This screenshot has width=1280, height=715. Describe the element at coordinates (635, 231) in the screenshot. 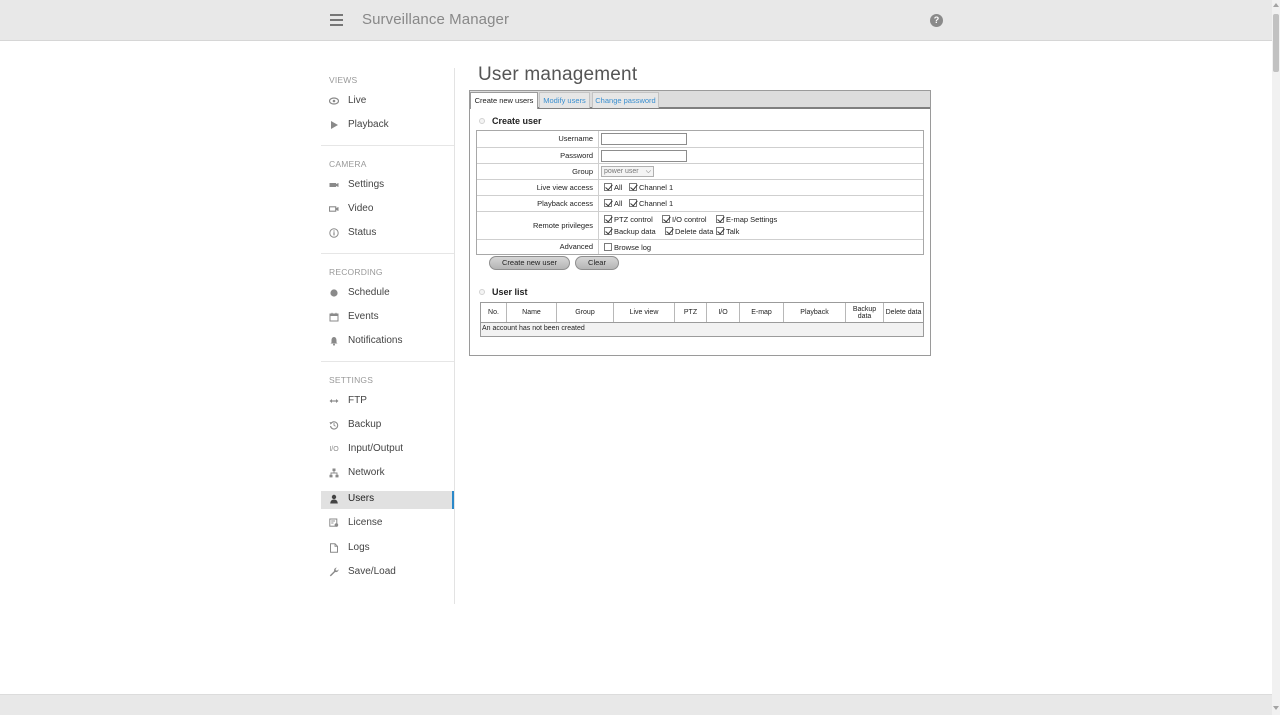

I see `checkbox-label: Backup data` at that location.